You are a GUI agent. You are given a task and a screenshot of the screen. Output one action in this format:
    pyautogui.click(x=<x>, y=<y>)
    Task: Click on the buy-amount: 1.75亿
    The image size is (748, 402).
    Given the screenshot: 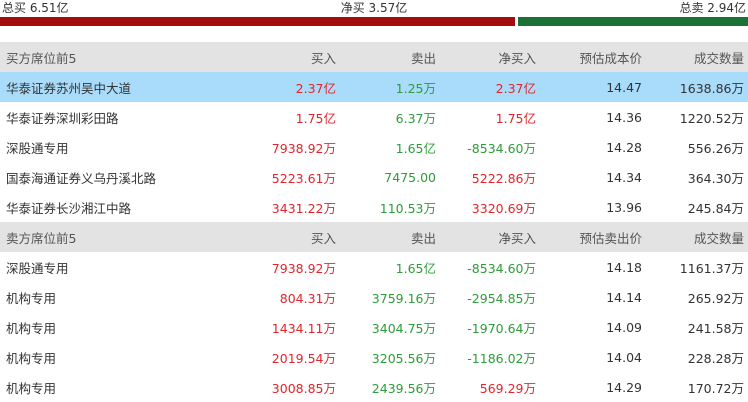 What is the action you would take?
    pyautogui.click(x=315, y=118)
    